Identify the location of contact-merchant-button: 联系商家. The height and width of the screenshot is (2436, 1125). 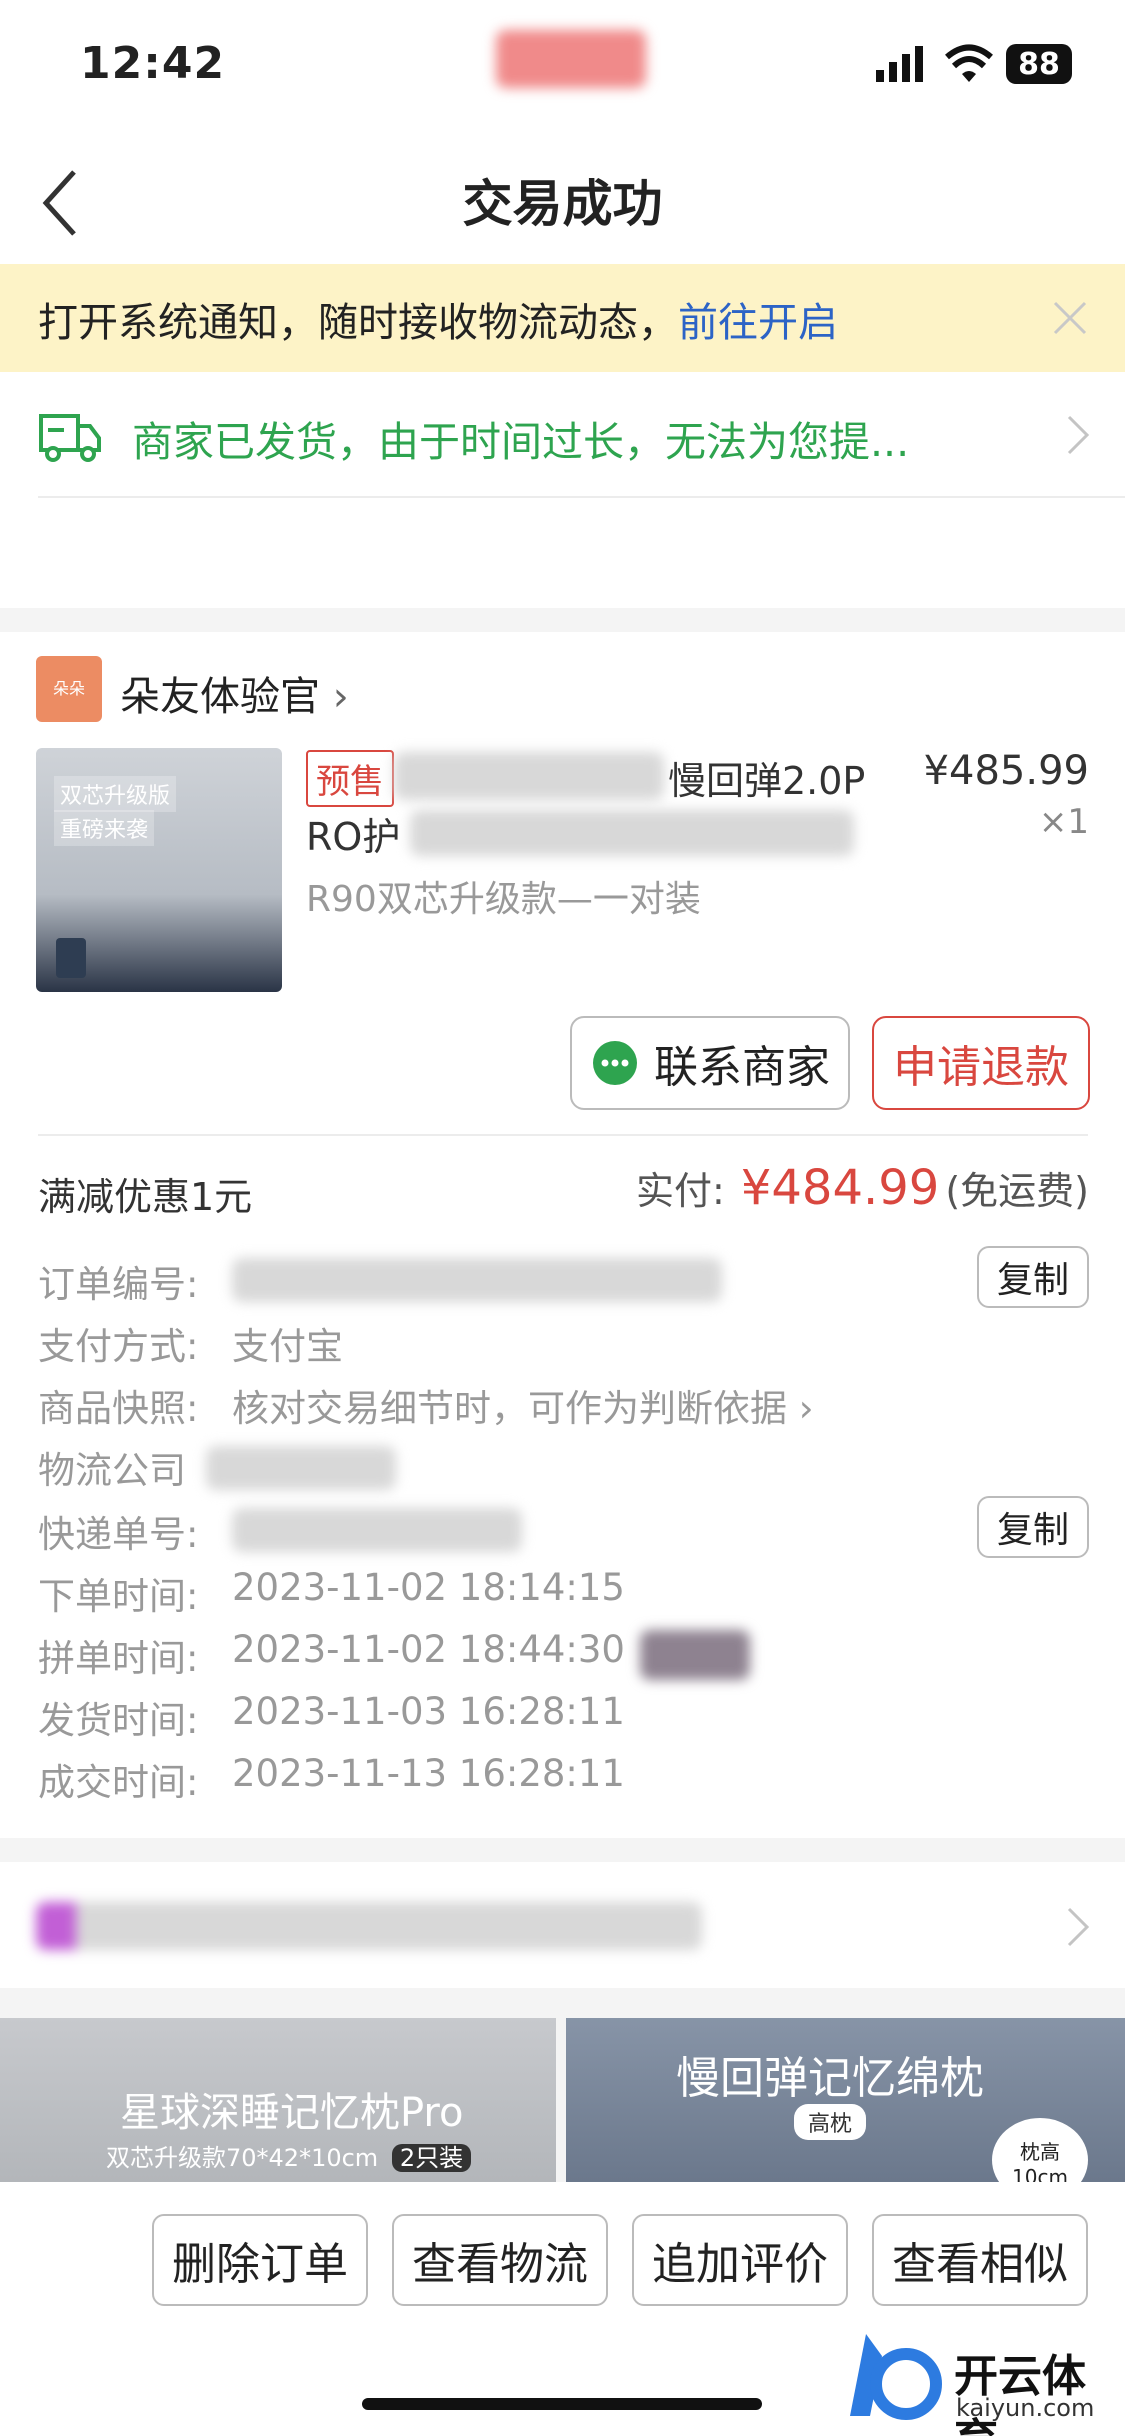
(710, 1063).